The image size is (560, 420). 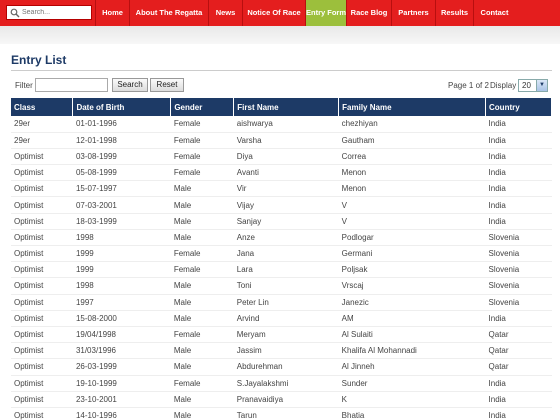 What do you see at coordinates (130, 85) in the screenshot?
I see `search-button: Search` at bounding box center [130, 85].